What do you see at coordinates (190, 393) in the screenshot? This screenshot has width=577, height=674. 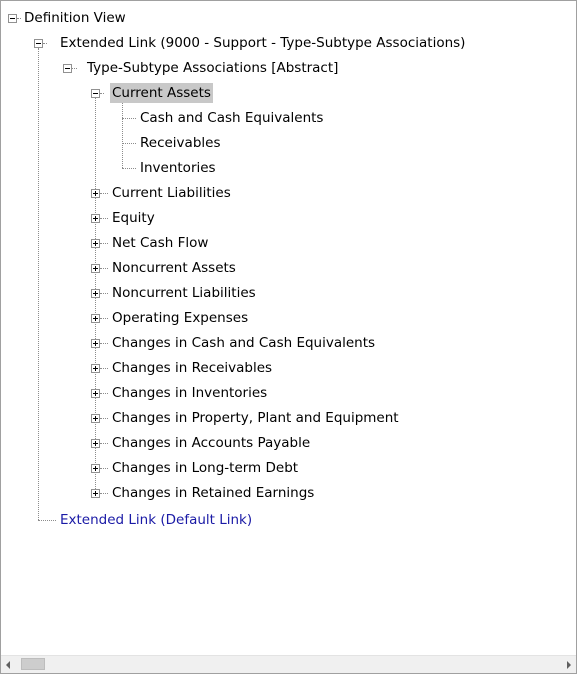 I see `tree-node-label: Changes in Inventories` at bounding box center [190, 393].